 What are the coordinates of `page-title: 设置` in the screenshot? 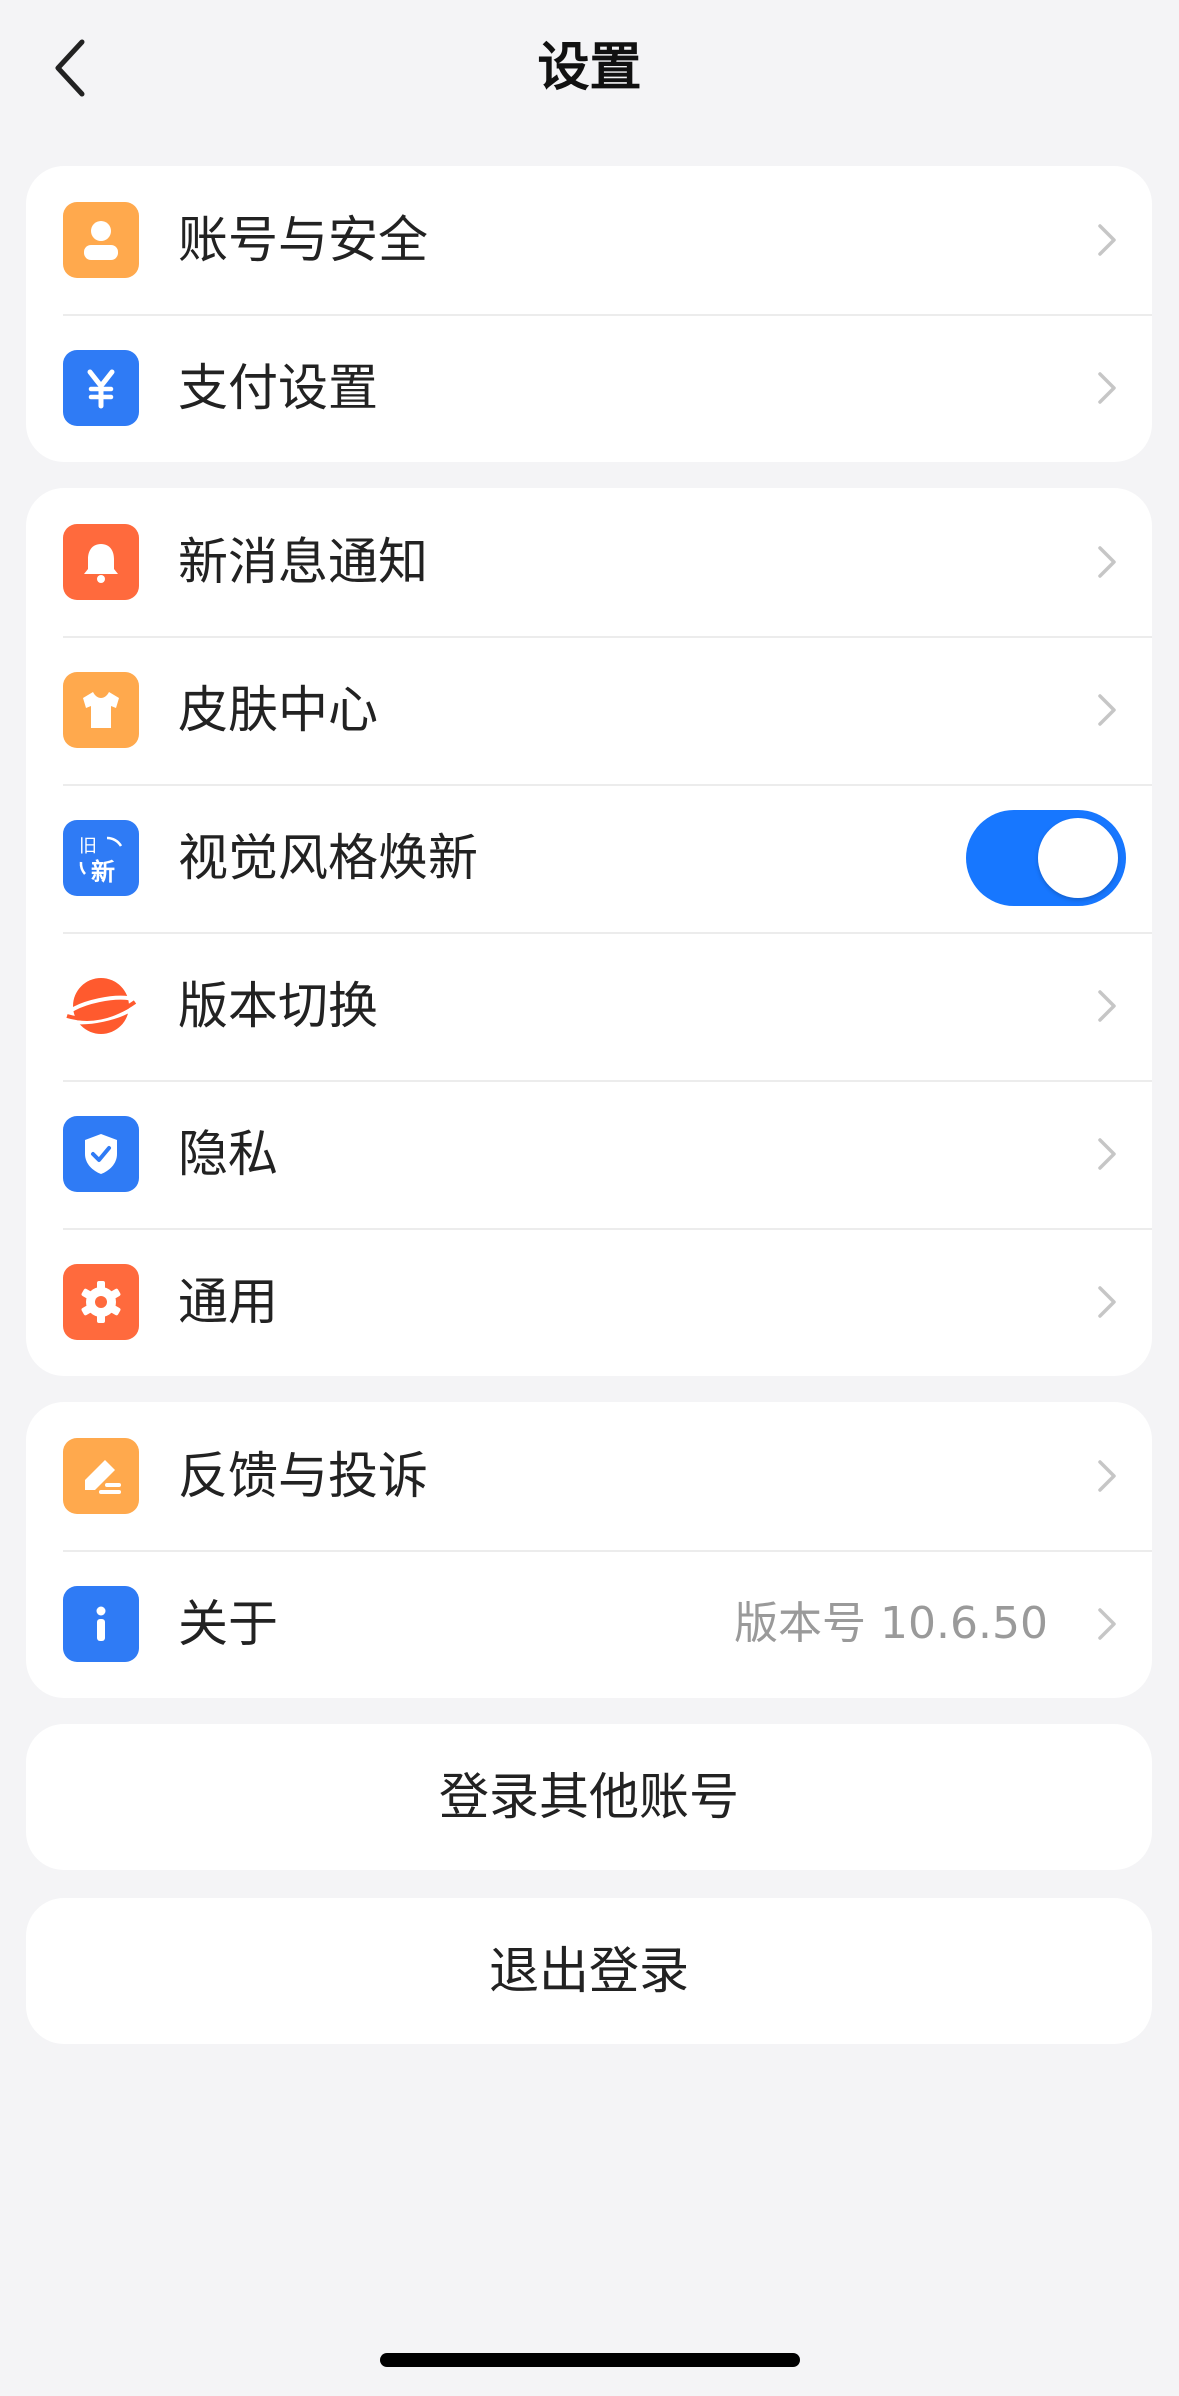 It's located at (589, 68).